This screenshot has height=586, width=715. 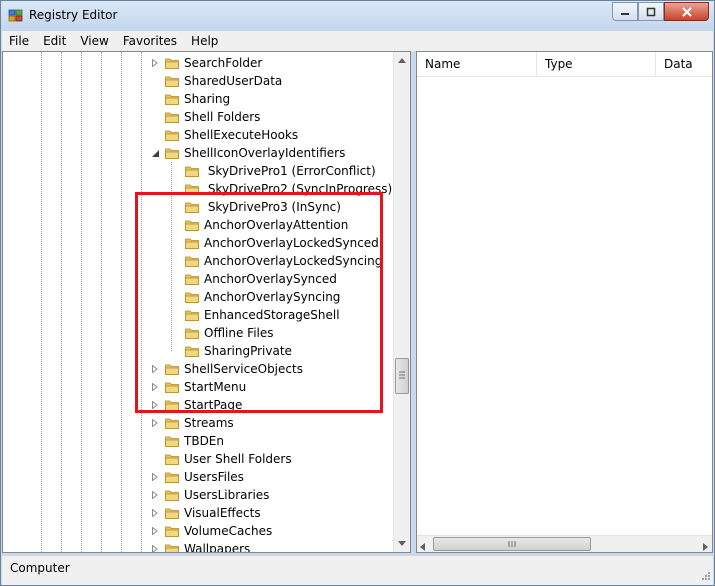 What do you see at coordinates (291, 243) in the screenshot?
I see `tree-item-label: AnchorOverlayLockedSynced` at bounding box center [291, 243].